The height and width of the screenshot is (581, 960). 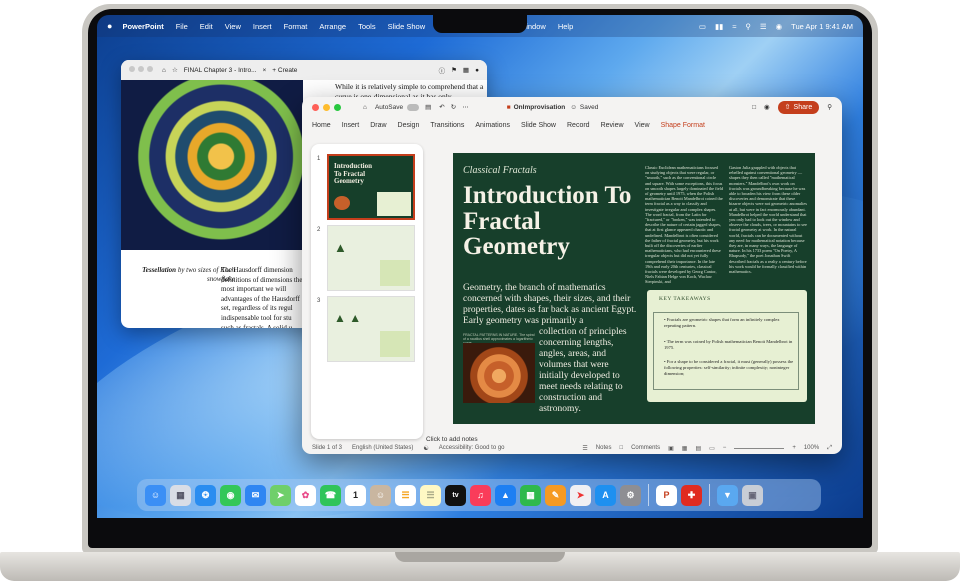 I want to click on zoom-level: 100%, so click(x=811, y=448).